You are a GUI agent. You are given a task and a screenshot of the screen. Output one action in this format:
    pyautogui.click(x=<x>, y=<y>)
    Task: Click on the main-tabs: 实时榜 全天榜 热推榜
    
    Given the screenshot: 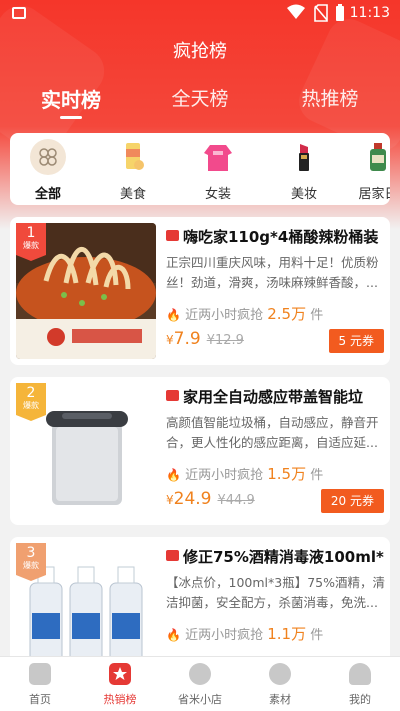 What is the action you would take?
    pyautogui.click(x=200, y=104)
    